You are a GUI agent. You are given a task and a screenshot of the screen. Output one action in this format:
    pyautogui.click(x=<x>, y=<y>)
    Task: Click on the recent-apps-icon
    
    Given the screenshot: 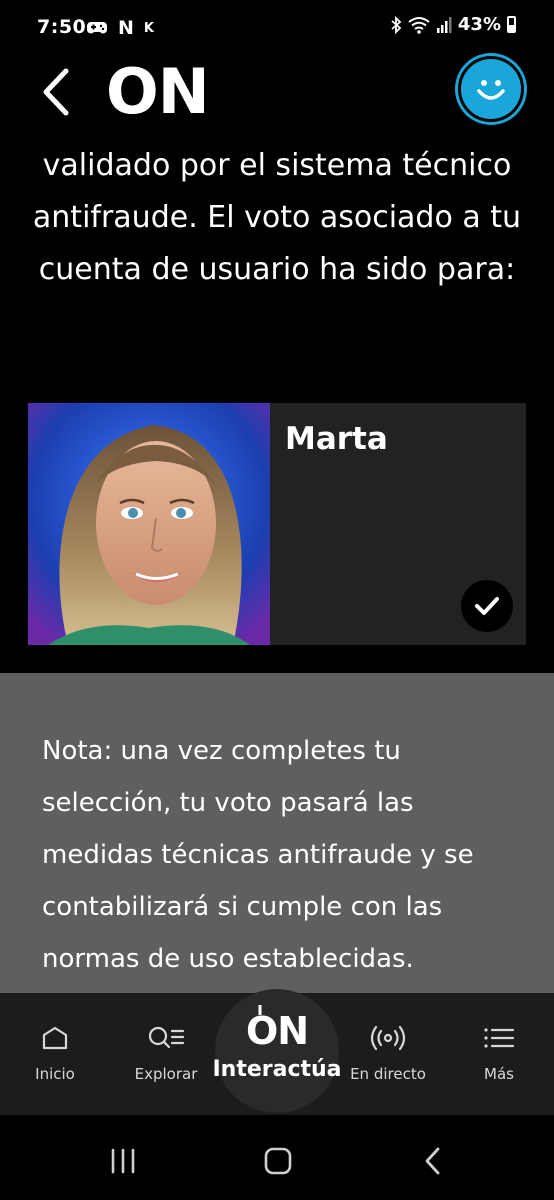 What is the action you would take?
    pyautogui.click(x=123, y=1161)
    